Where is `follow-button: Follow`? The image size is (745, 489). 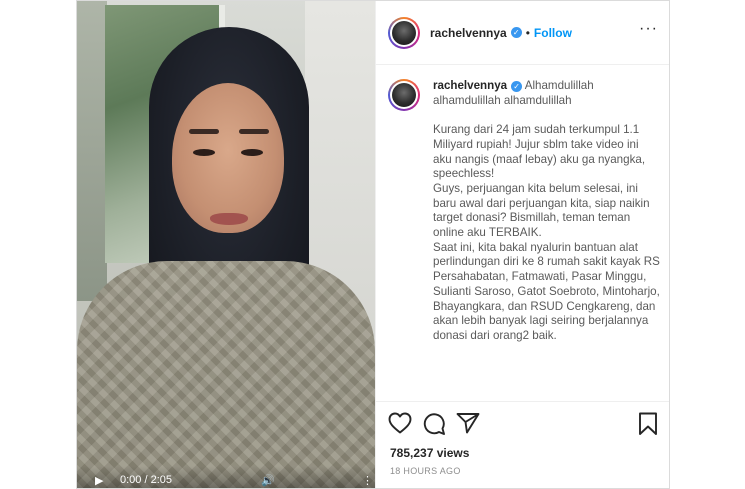 follow-button: Follow is located at coordinates (553, 33).